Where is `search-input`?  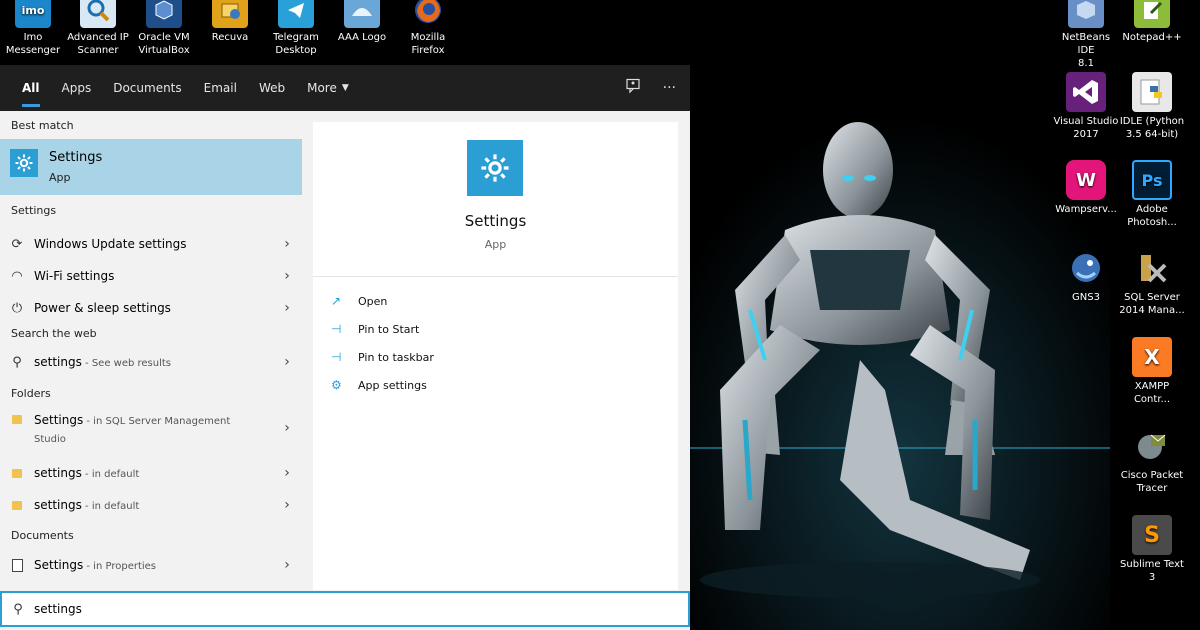 search-input is located at coordinates (344, 609).